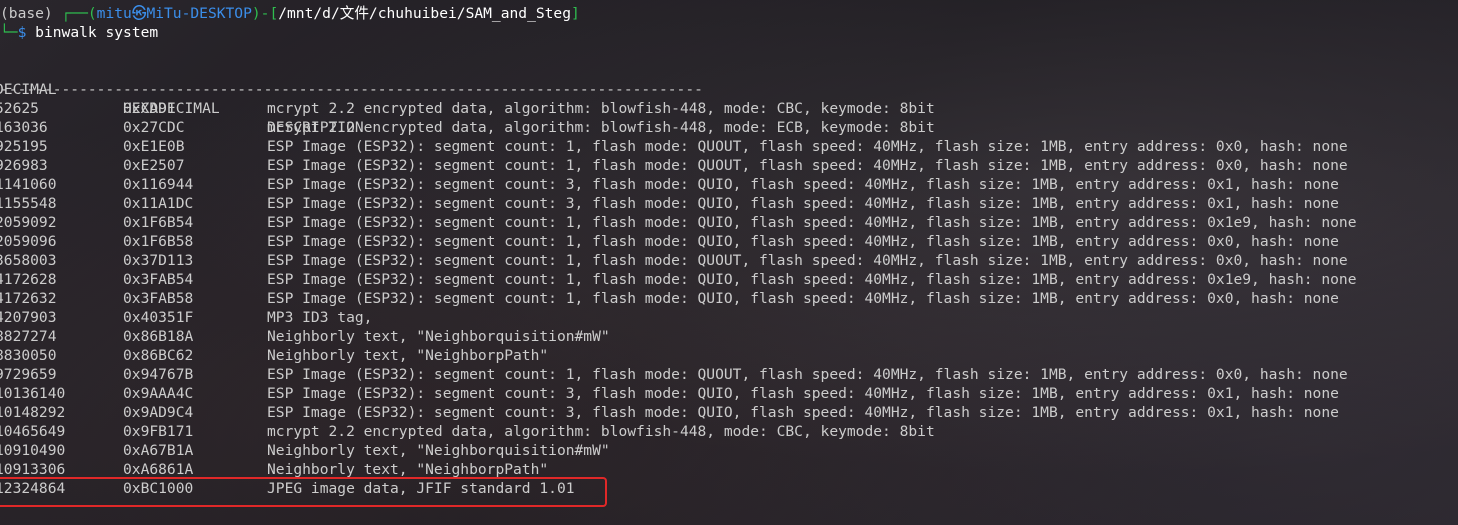 The width and height of the screenshot is (1458, 525). Describe the element at coordinates (154, 127) in the screenshot. I see `cell-hexadecimal: 0x27CDC` at that location.